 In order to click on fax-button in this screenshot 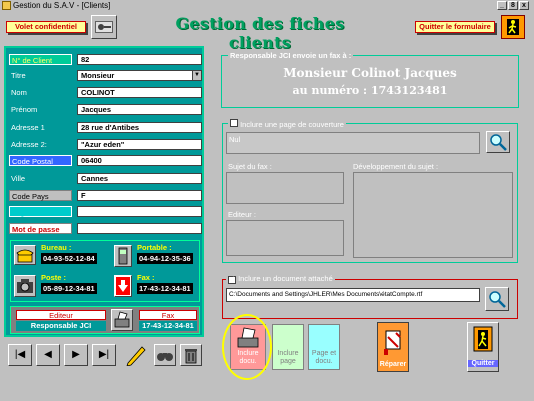, I will do `click(123, 286)`.